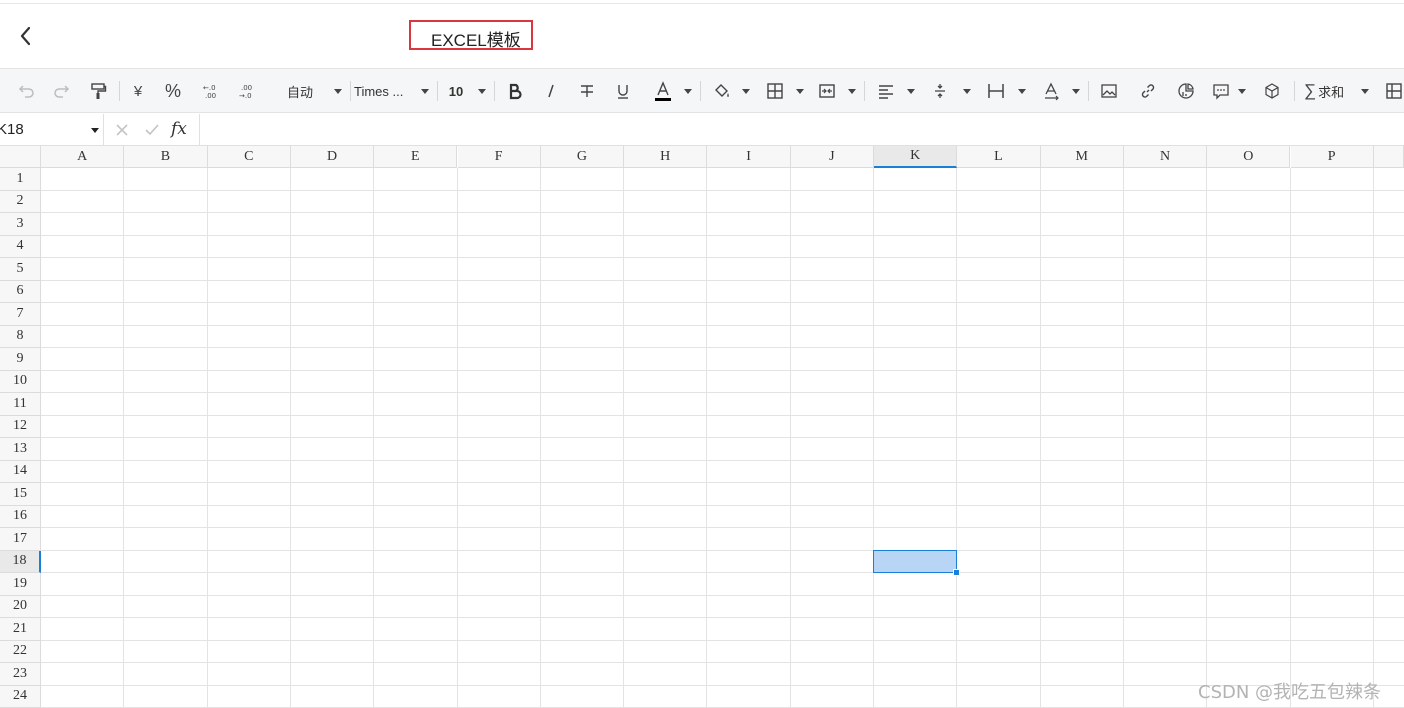  Describe the element at coordinates (749, 157) in the screenshot. I see `column-header-i: I` at that location.